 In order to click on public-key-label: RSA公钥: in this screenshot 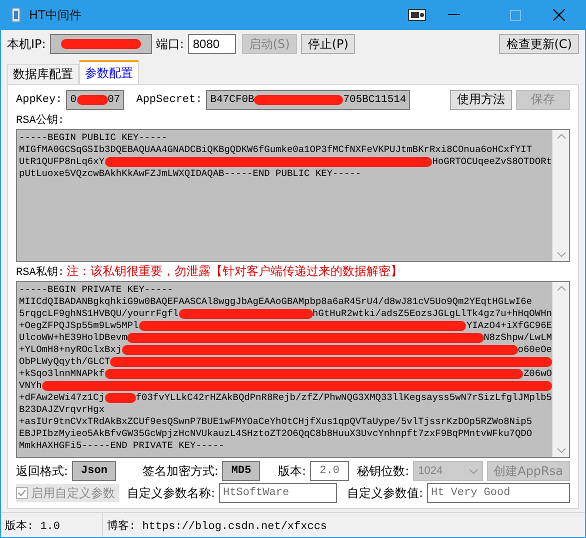, I will do `click(40, 120)`.